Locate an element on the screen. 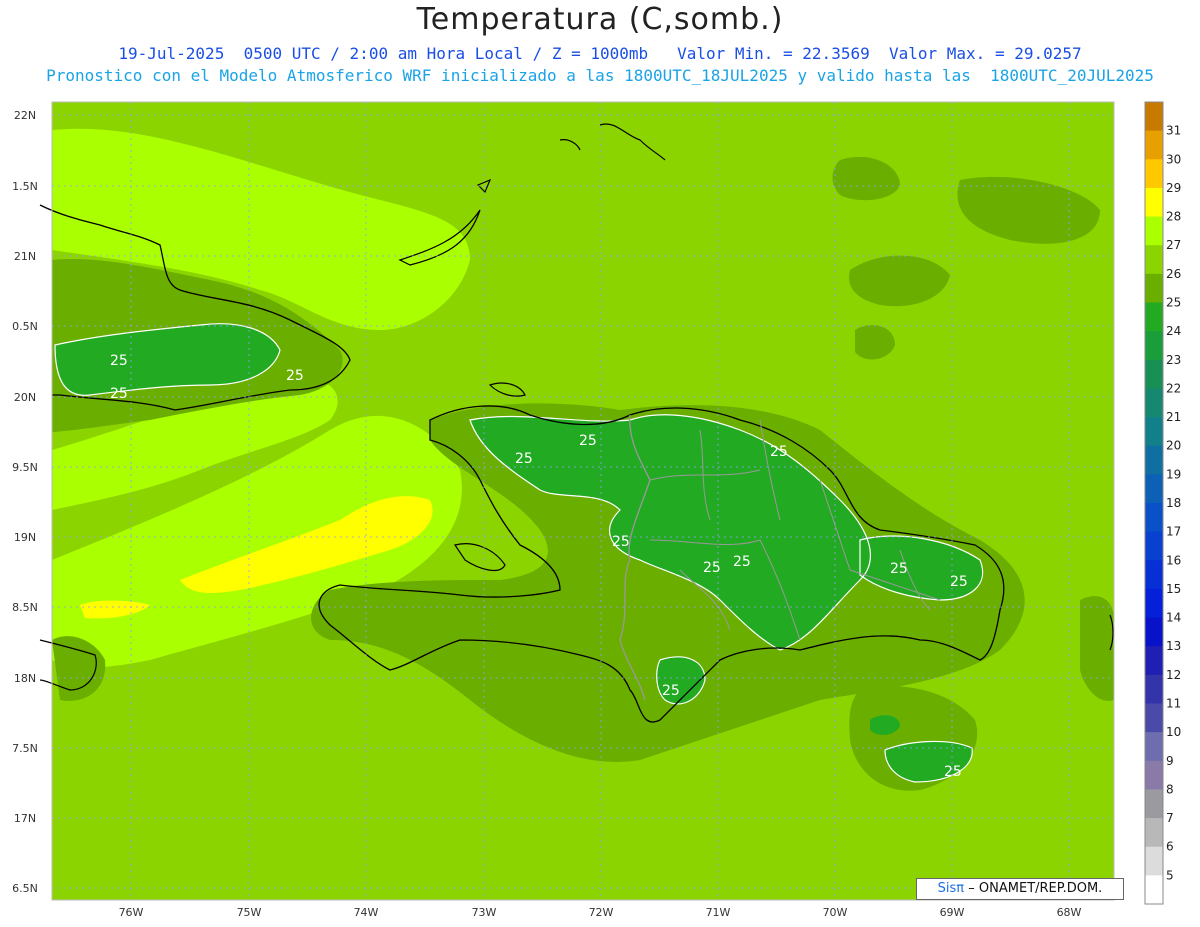 This screenshot has height=927, width=1200. colorbar-label: 30 is located at coordinates (1173, 159).